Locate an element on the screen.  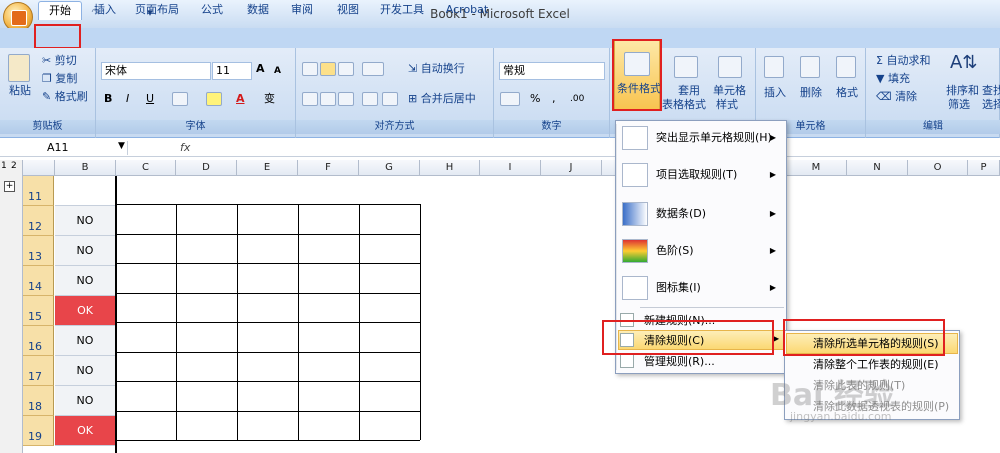
column-header: H is located at coordinates (450, 168).